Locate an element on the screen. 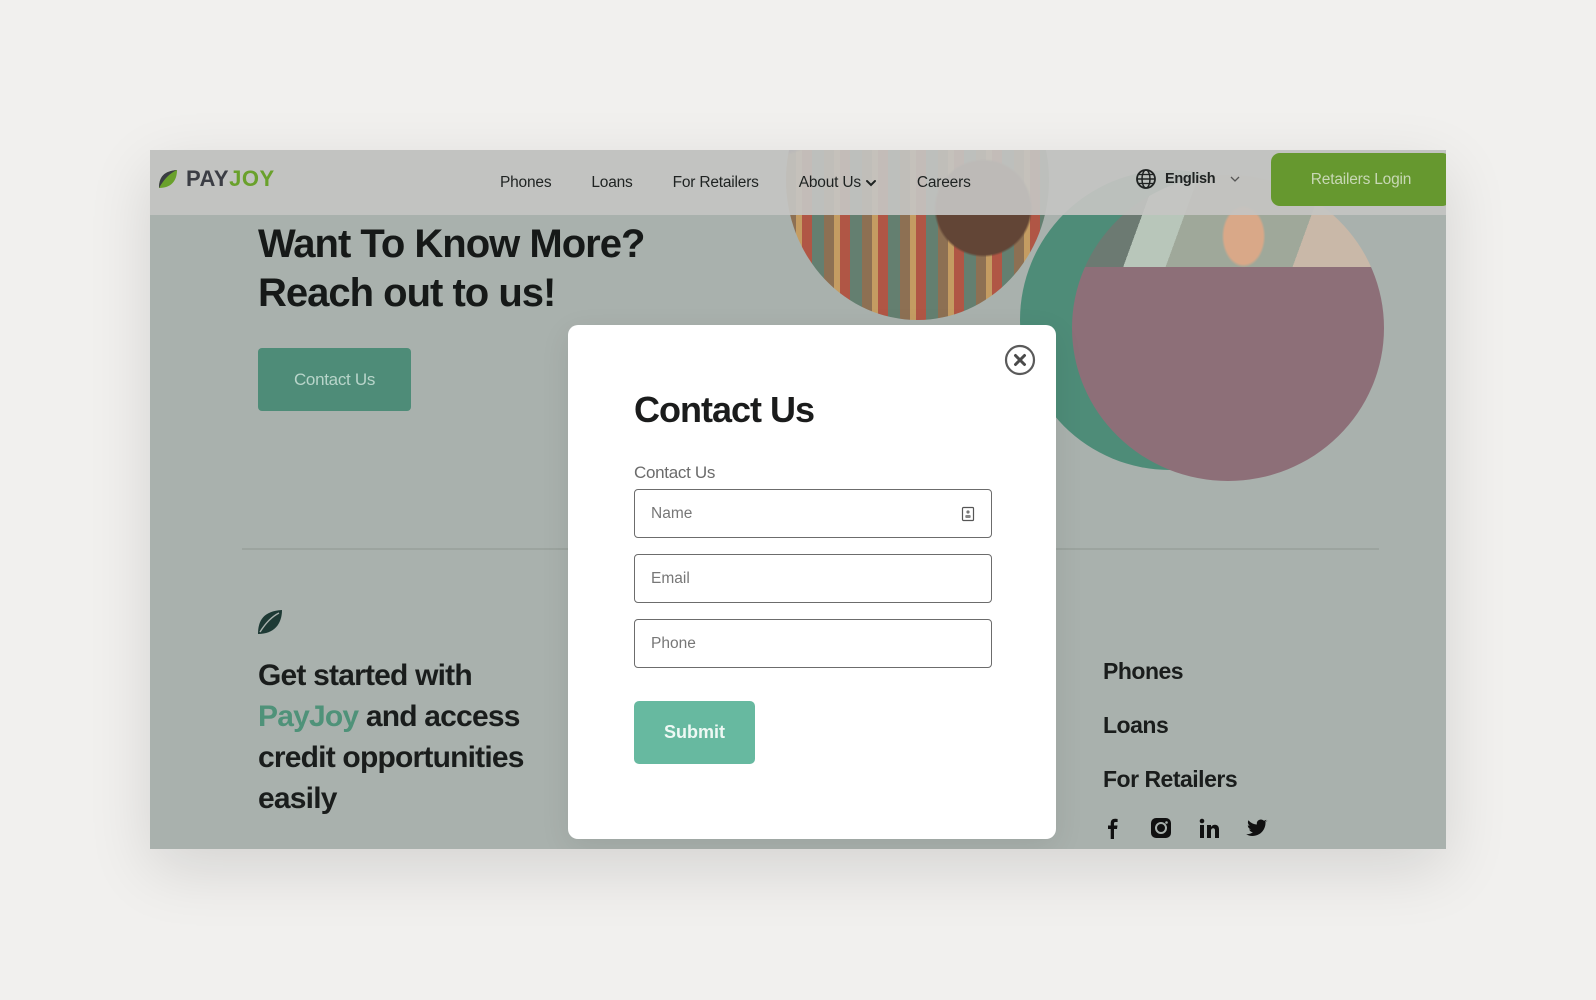 This screenshot has width=1596, height=1000. twitter-icon is located at coordinates (1257, 828).